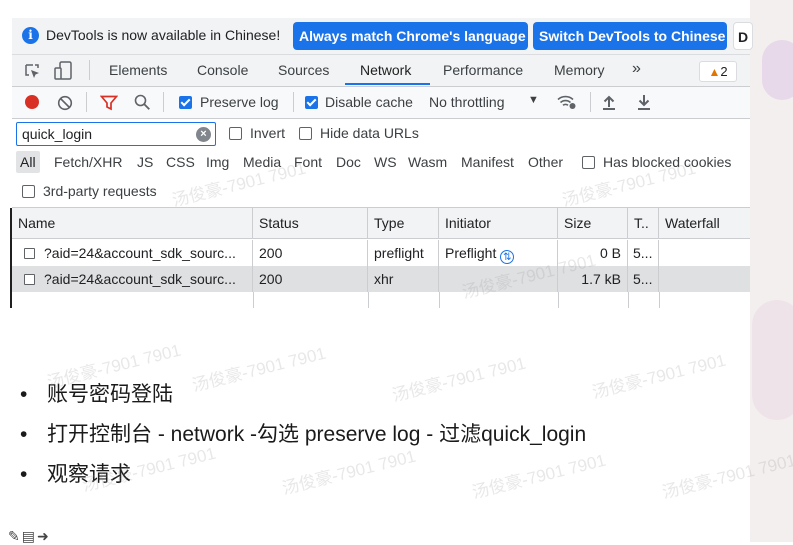  What do you see at coordinates (311, 102) in the screenshot?
I see `disable-cache-checkbox` at bounding box center [311, 102].